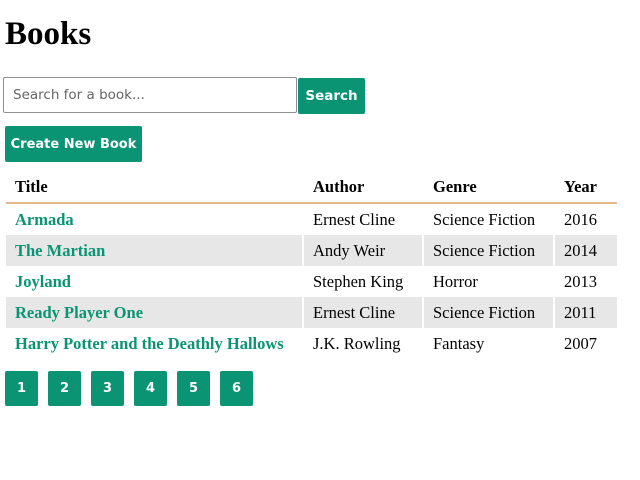 Image resolution: width=640 pixels, height=480 pixels. What do you see at coordinates (585, 219) in the screenshot?
I see `book-year: 2016` at bounding box center [585, 219].